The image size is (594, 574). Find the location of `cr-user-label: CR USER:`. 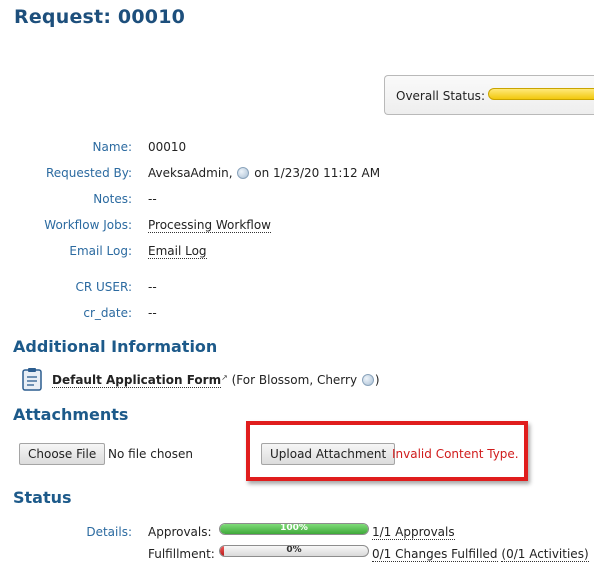

cr-user-label: CR USER: is located at coordinates (103, 287).